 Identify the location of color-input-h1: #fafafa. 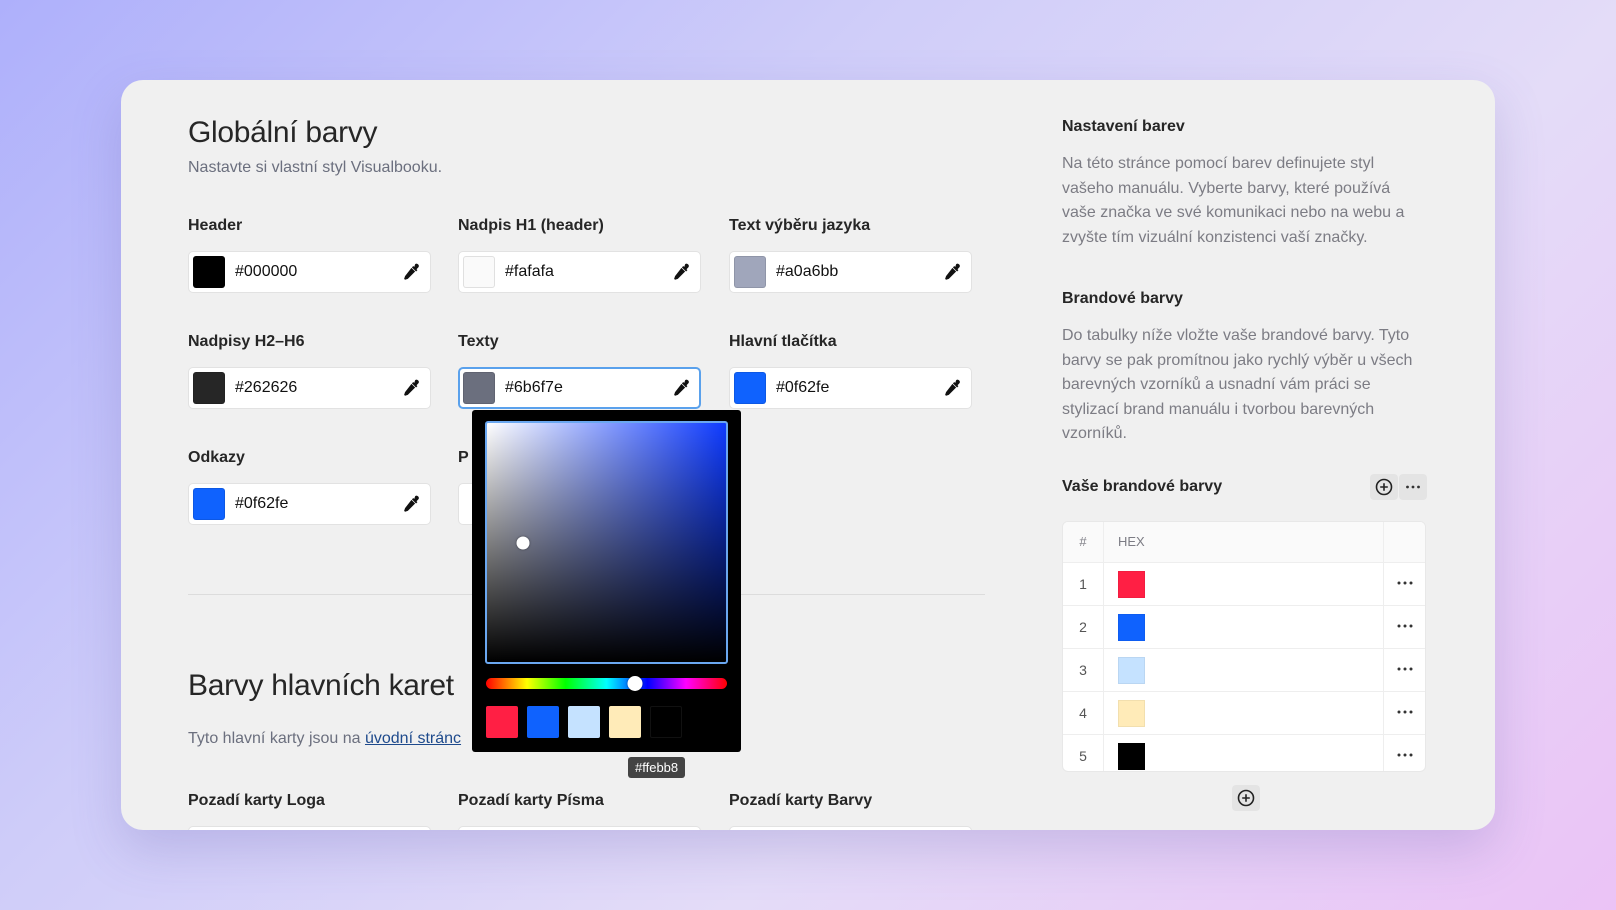
(579, 272).